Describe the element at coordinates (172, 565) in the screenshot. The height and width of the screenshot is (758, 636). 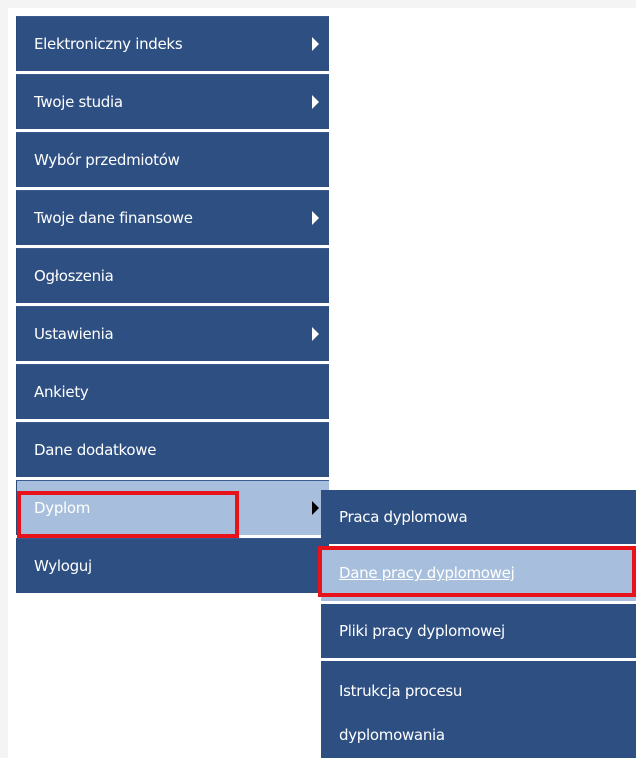
I see `menu-item-wyloguj: Wyloguj` at that location.